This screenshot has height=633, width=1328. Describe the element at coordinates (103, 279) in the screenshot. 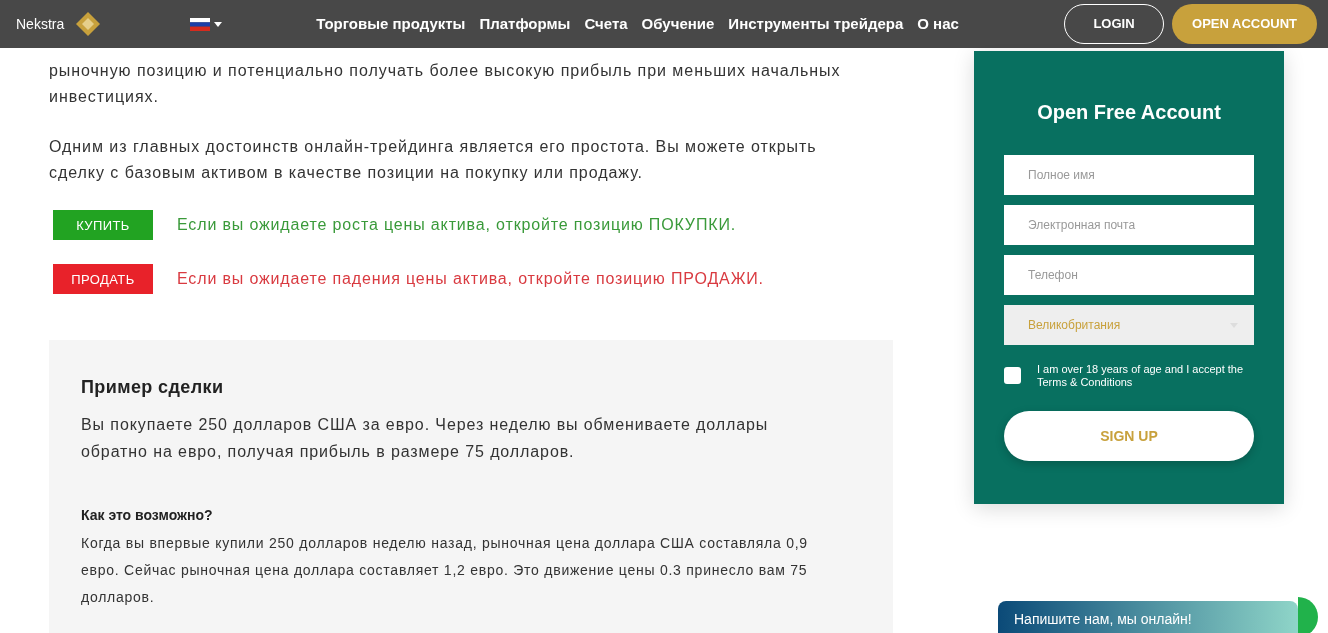

I see `sell-button: ПРОДАТЬ` at that location.